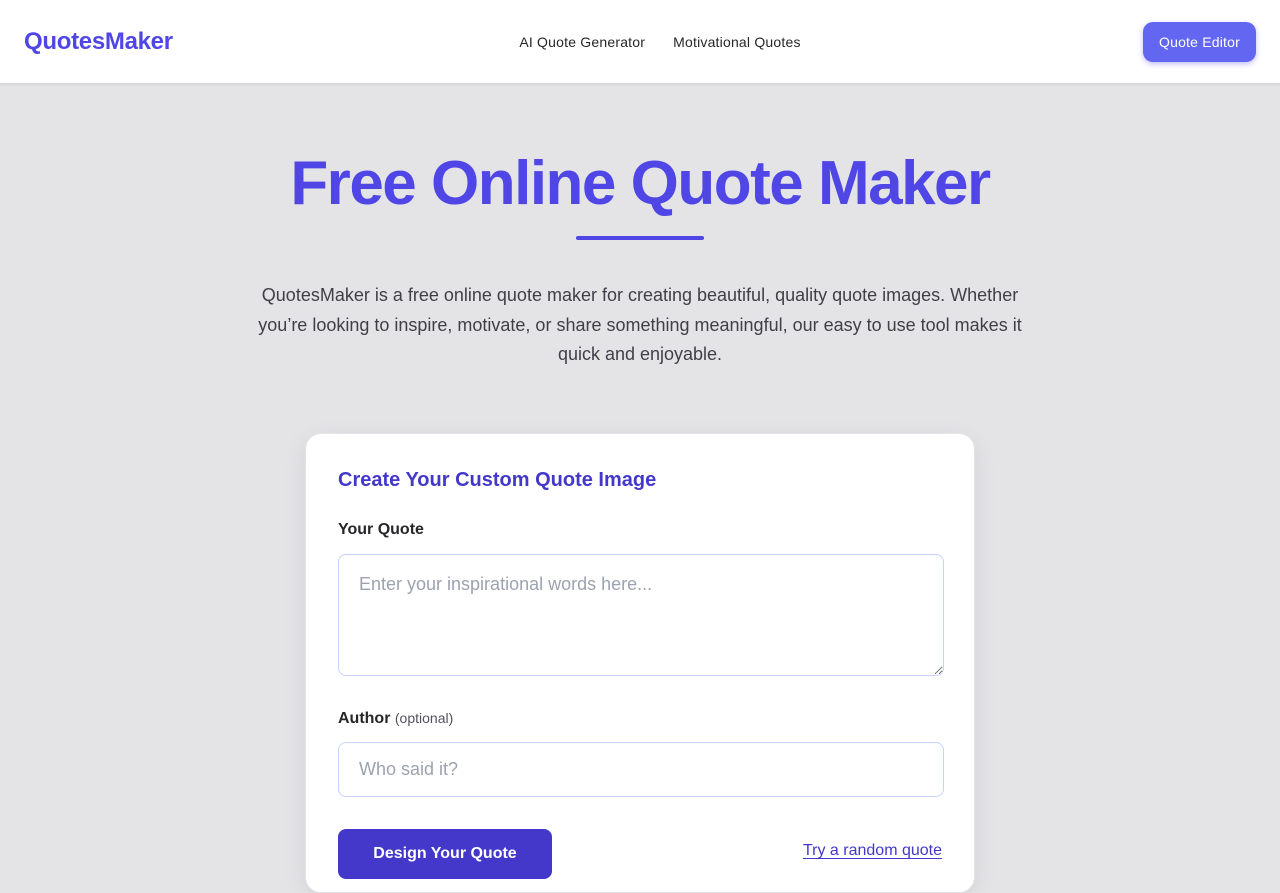 This screenshot has width=1280, height=893. I want to click on author-label: Author (optional), so click(395, 718).